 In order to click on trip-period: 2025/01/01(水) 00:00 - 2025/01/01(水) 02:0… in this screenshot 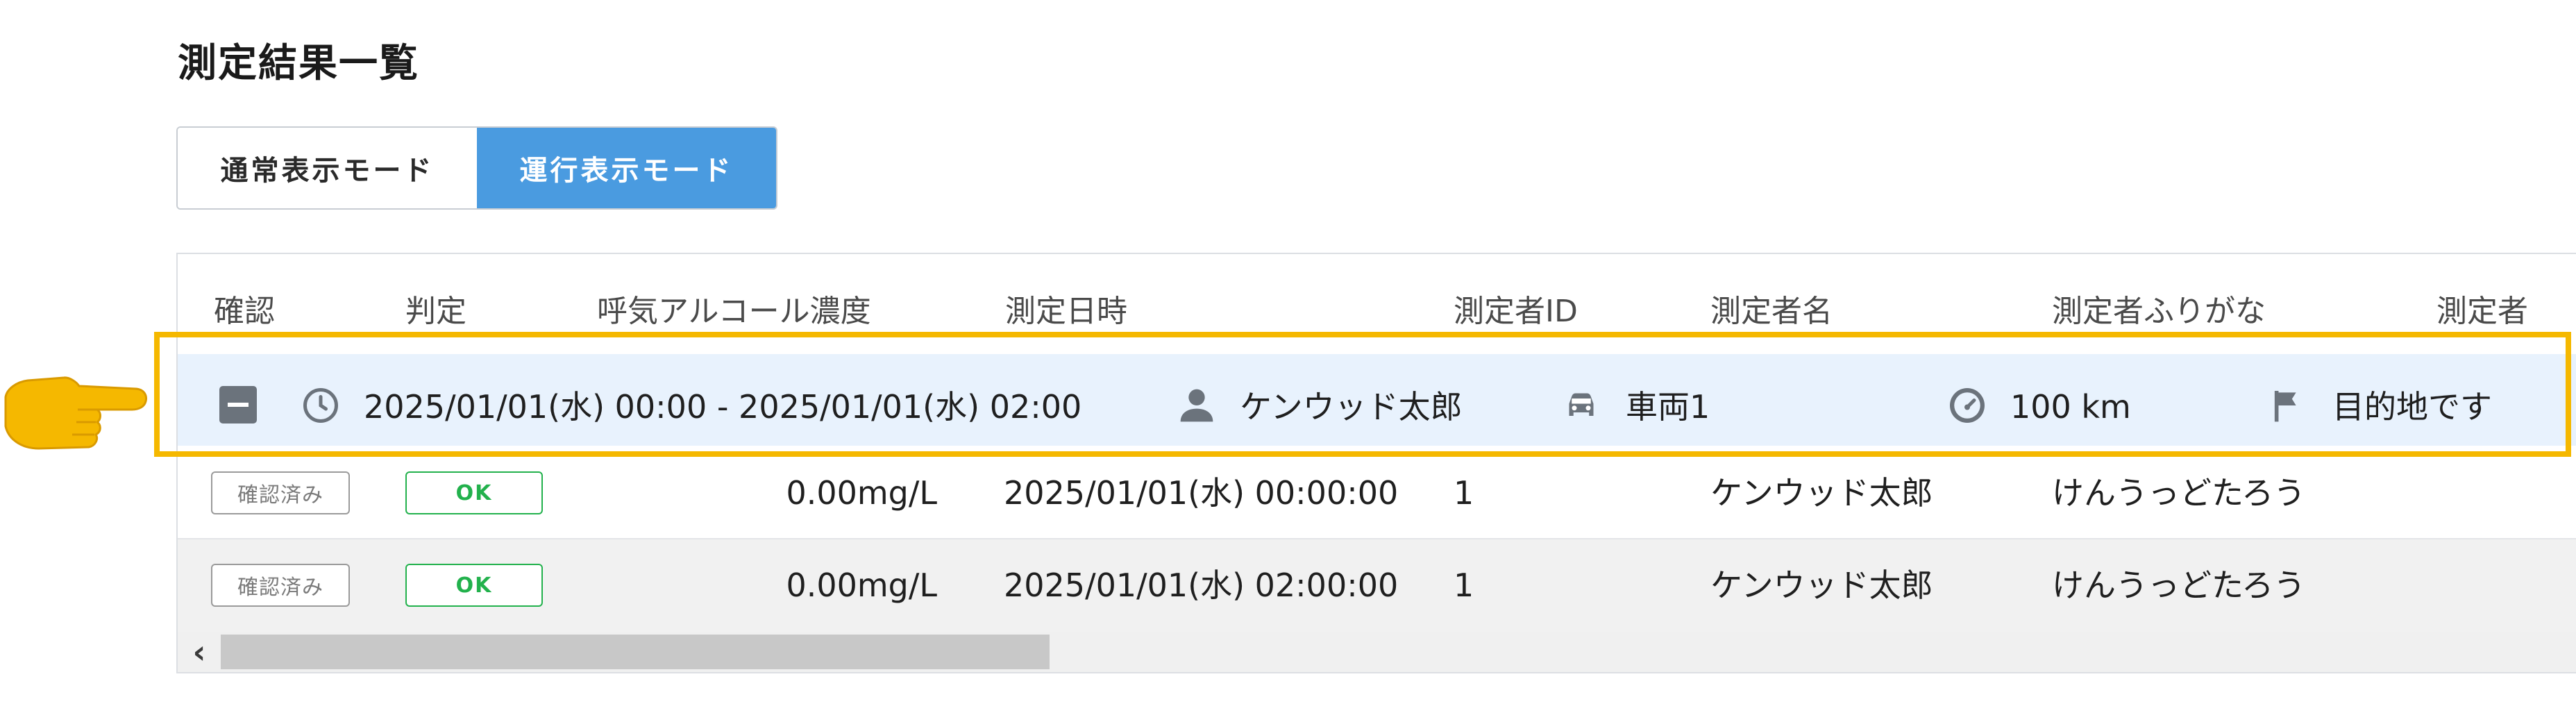, I will do `click(723, 407)`.